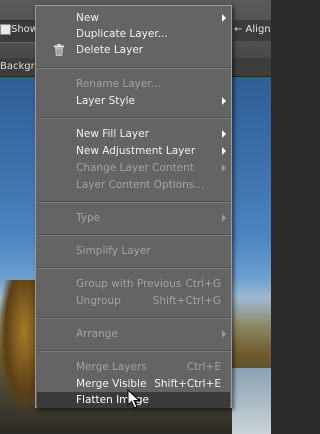 The image size is (320, 434). Describe the element at coordinates (112, 134) in the screenshot. I see `menu-item-label: New Fill Layer` at that location.